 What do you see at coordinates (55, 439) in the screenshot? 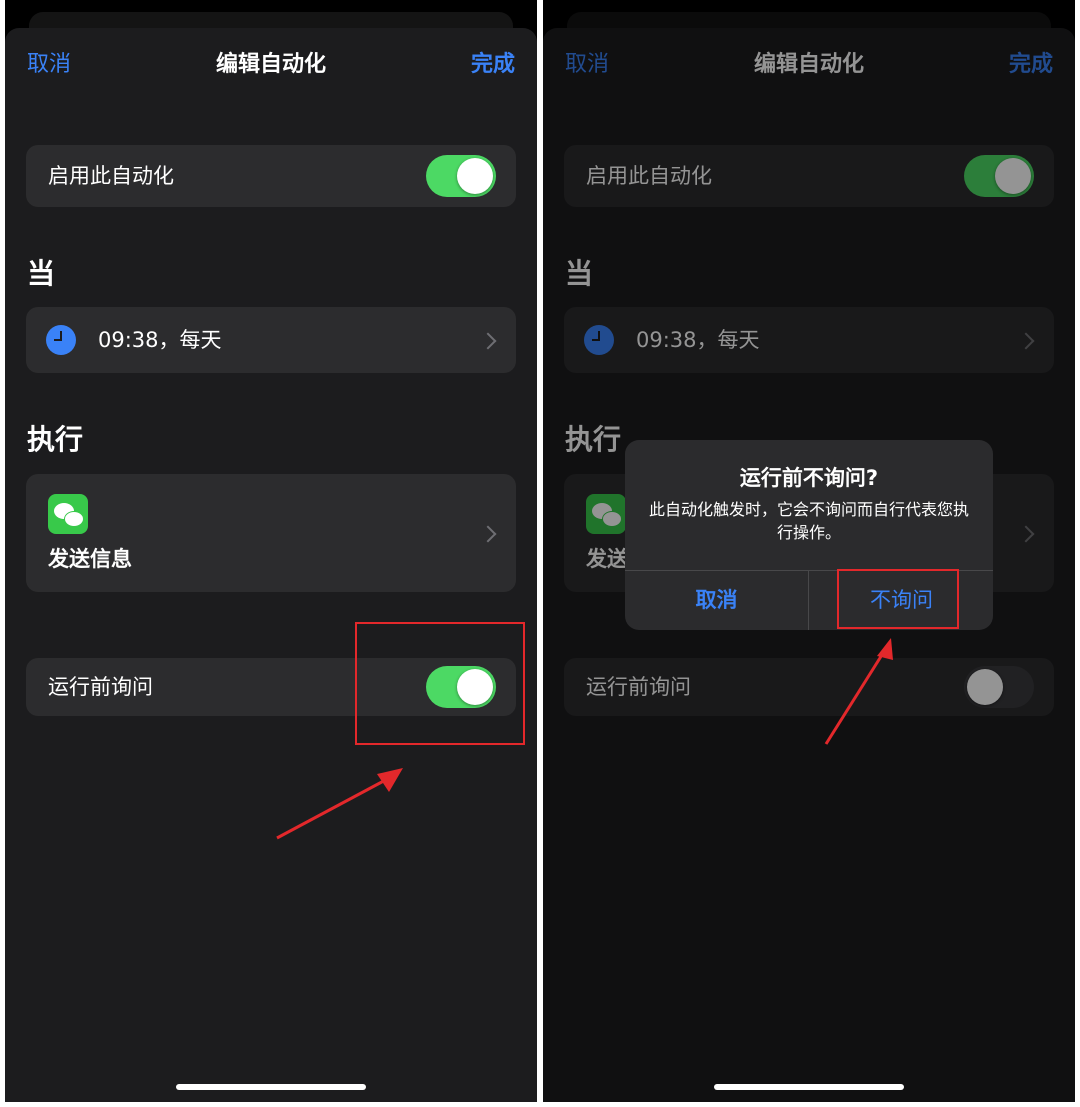
I see `do-section-header: 执行` at bounding box center [55, 439].